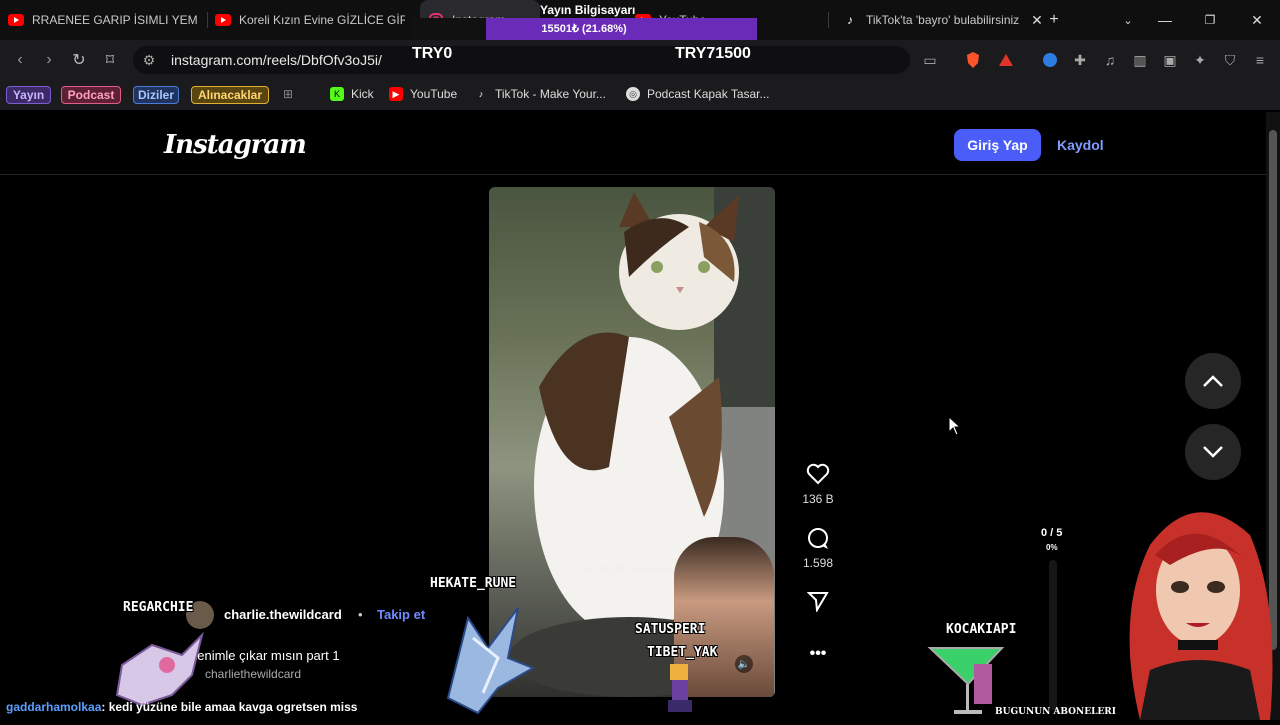 This screenshot has height=725, width=1280. What do you see at coordinates (818, 474) in the screenshot?
I see `like-icon` at bounding box center [818, 474].